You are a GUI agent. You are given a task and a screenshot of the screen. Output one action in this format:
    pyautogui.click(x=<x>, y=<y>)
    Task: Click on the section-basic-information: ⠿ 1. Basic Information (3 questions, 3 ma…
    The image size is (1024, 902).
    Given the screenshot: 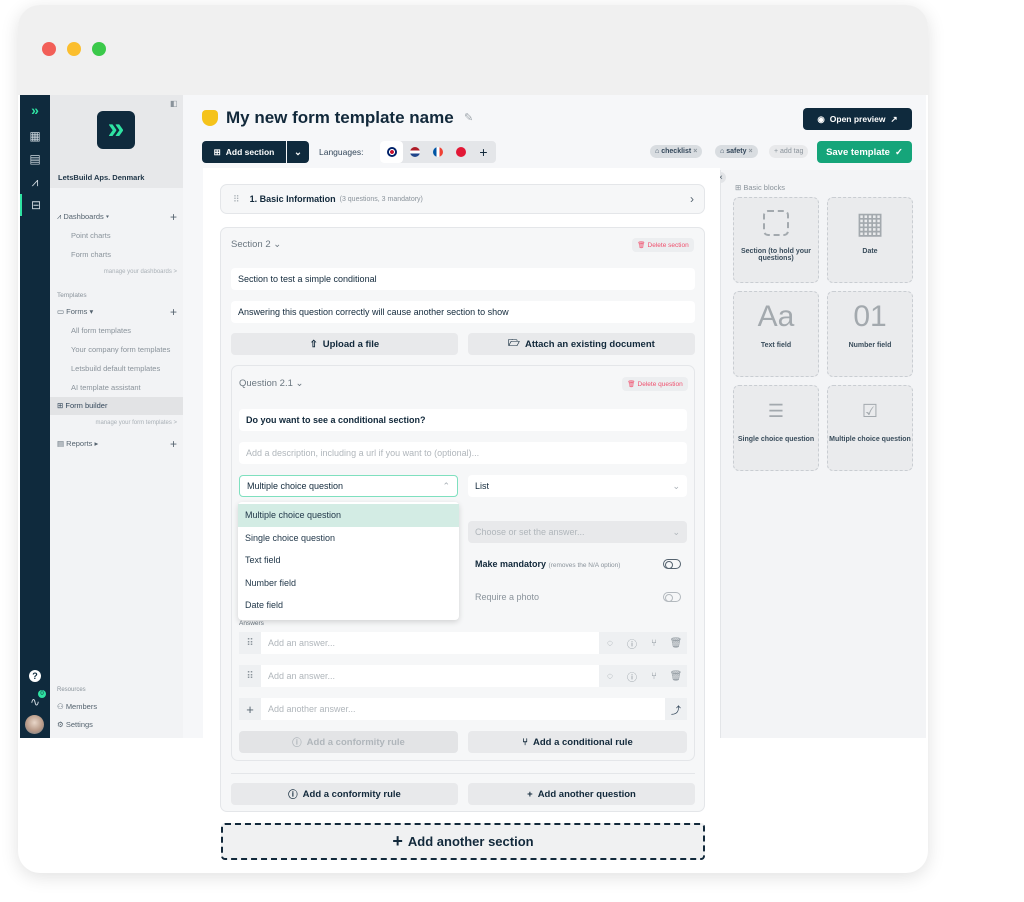 What is the action you would take?
    pyautogui.click(x=462, y=199)
    